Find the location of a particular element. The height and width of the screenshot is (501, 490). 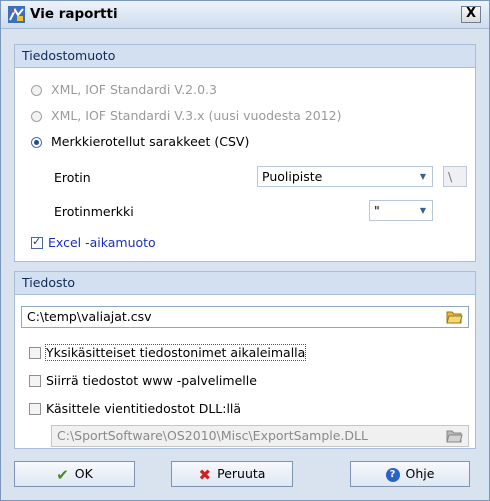

ok-button: ✔ OK is located at coordinates (74, 474).